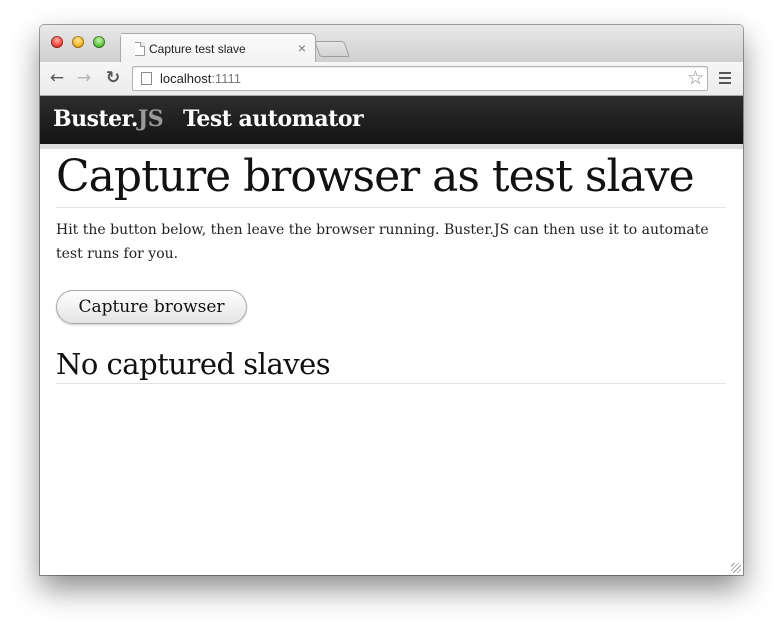  I want to click on tab-title: Capture test slave, so click(197, 49).